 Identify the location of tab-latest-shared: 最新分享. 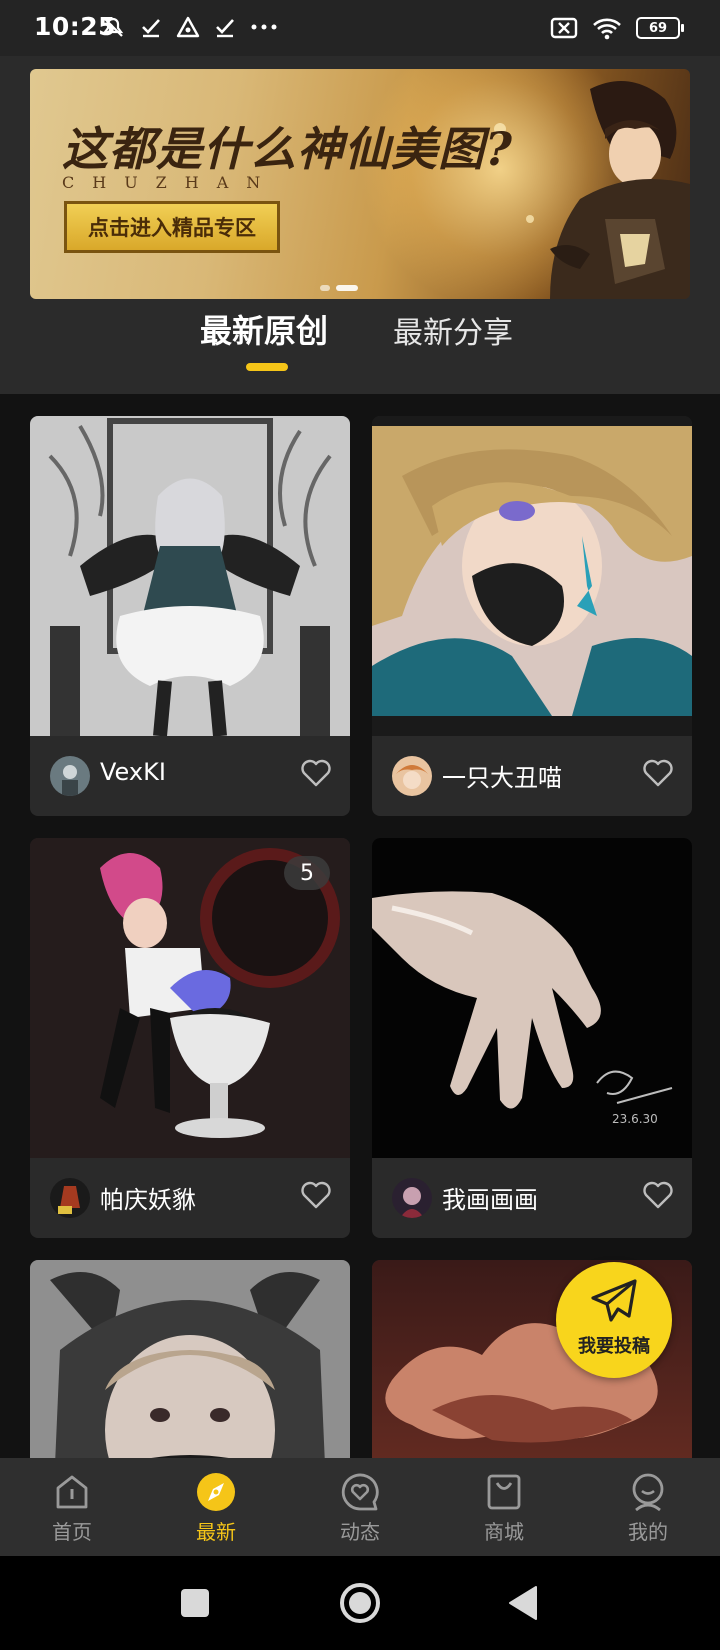
(453, 330).